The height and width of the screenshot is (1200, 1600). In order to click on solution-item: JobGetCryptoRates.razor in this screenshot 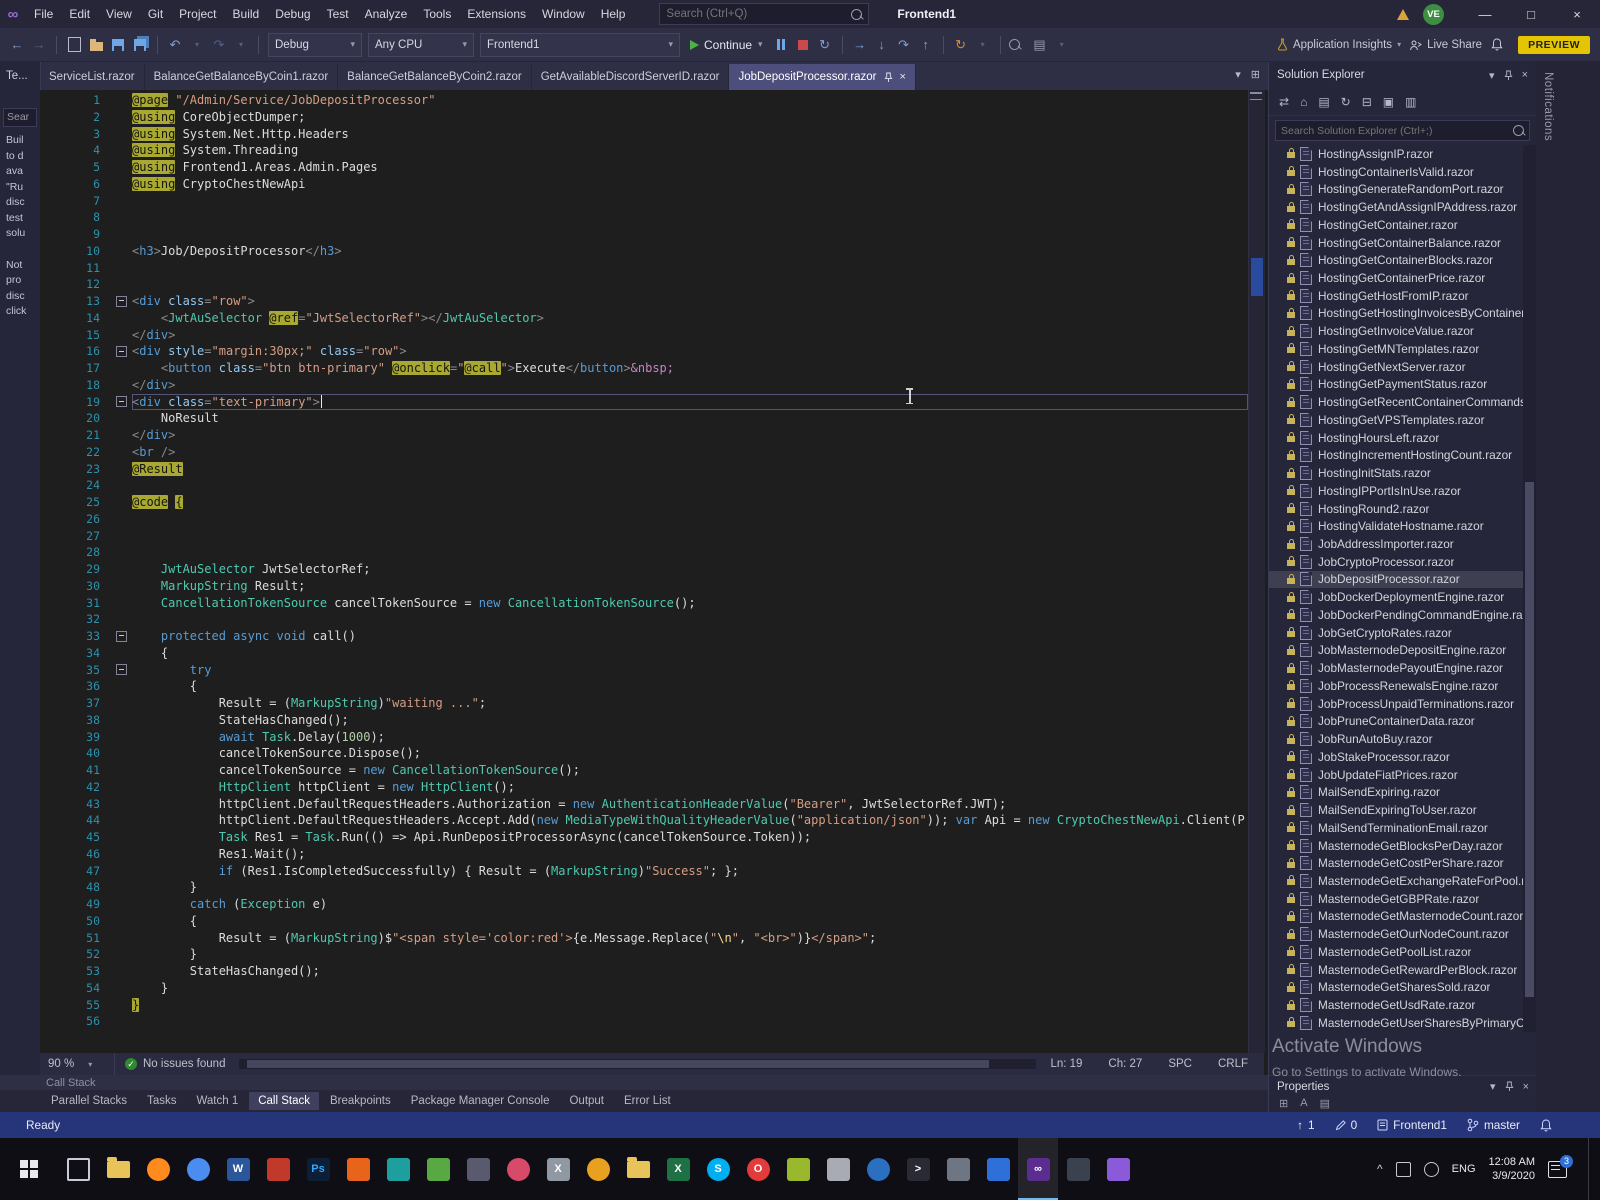, I will do `click(1396, 633)`.